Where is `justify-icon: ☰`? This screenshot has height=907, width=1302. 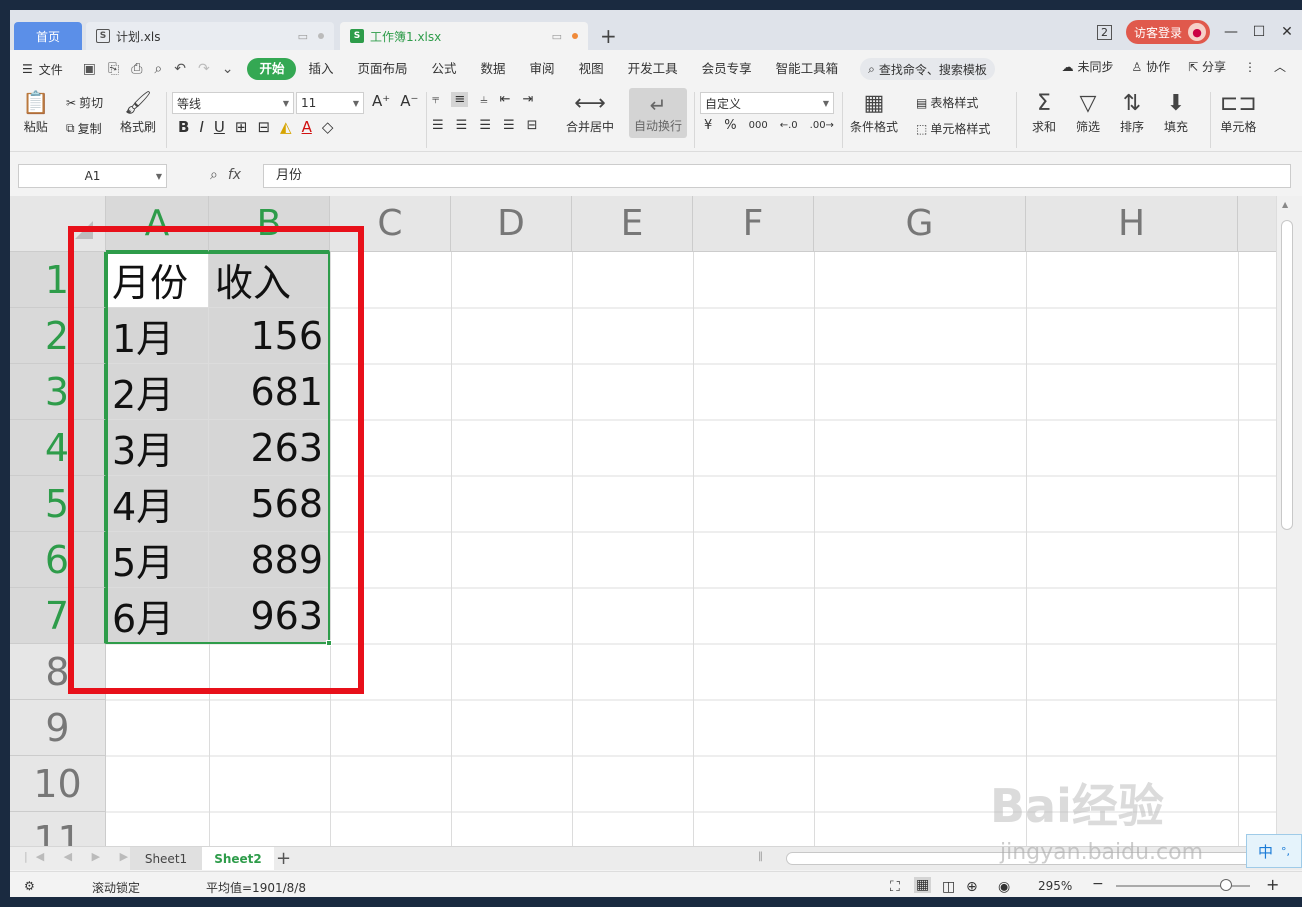
justify-icon: ☰ is located at coordinates (509, 125).